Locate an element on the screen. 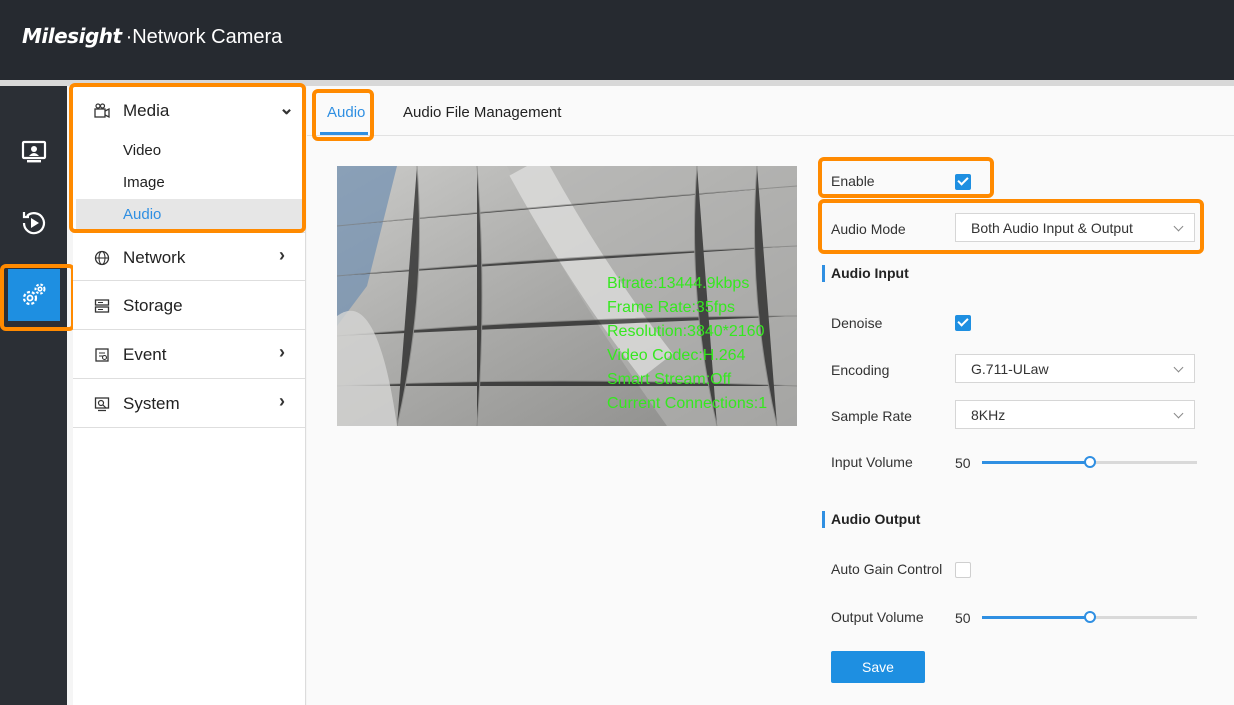 The image size is (1234, 705). sample-rate-select: 8KHz is located at coordinates (1075, 414).